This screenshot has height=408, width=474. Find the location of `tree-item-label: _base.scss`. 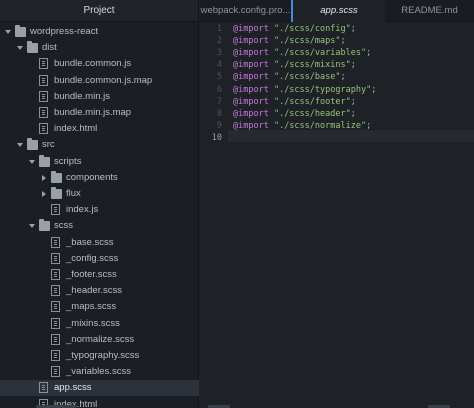

tree-item-label: _base.scss is located at coordinates (90, 242).